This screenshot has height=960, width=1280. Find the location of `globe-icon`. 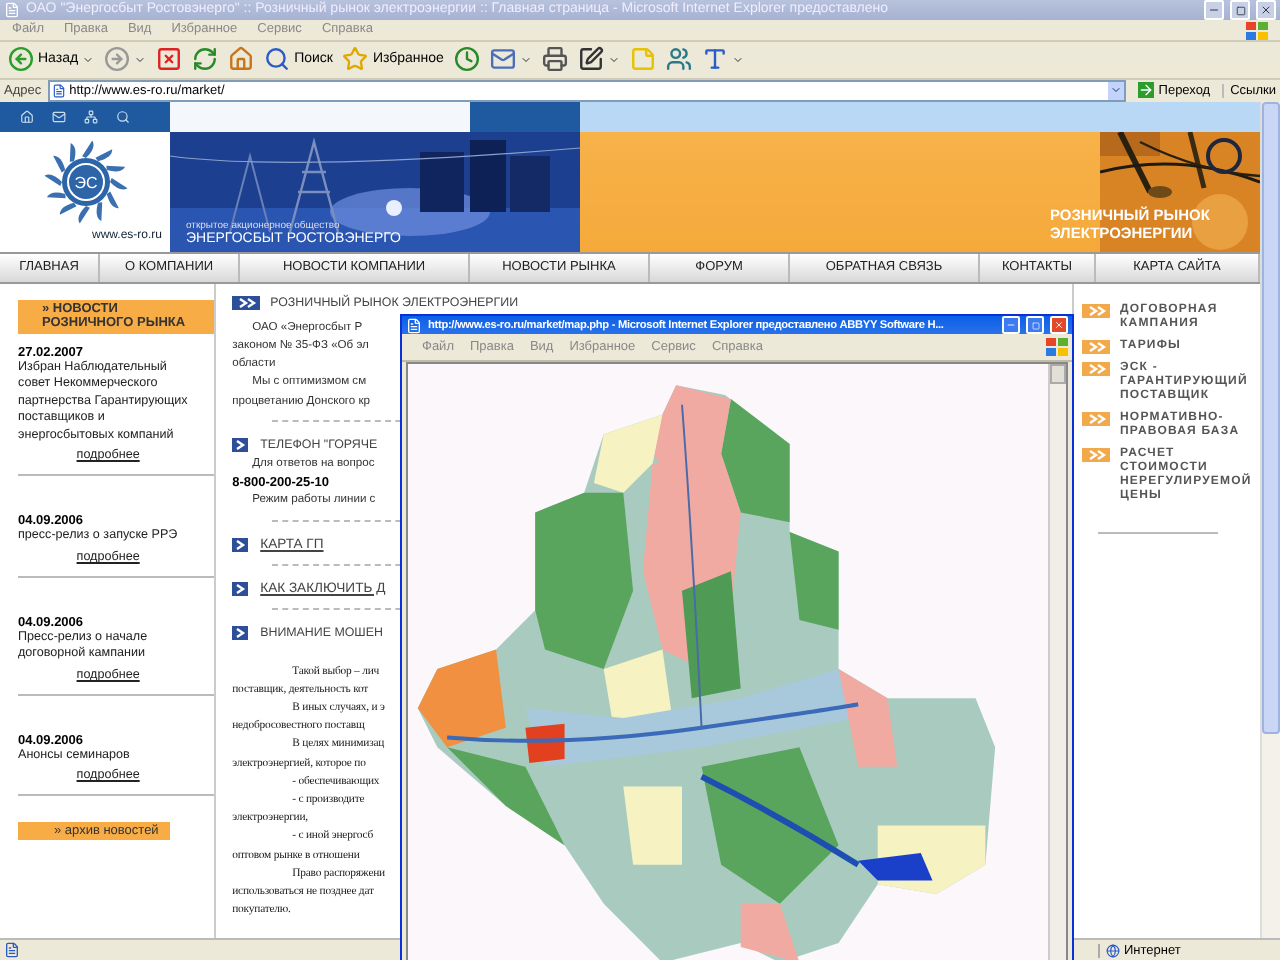

globe-icon is located at coordinates (1113, 950).